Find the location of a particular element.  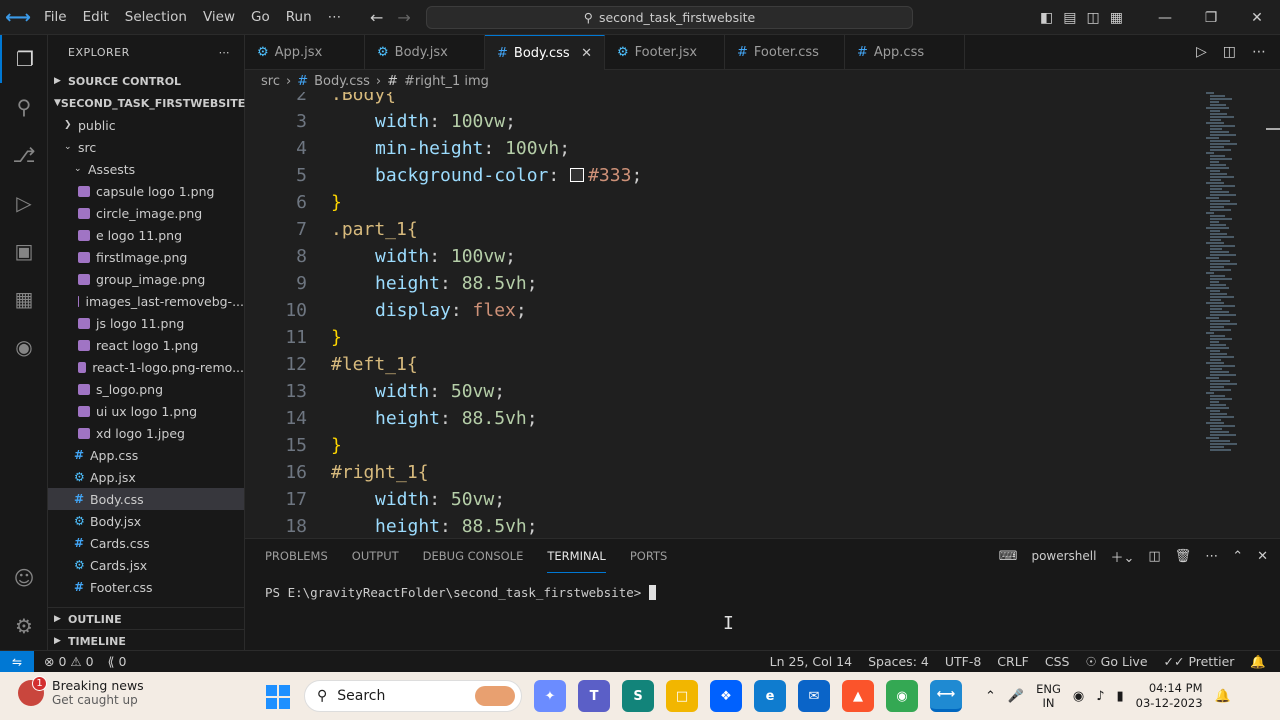

clock: 04:14 PM 03-12-2023 is located at coordinates (1169, 696).